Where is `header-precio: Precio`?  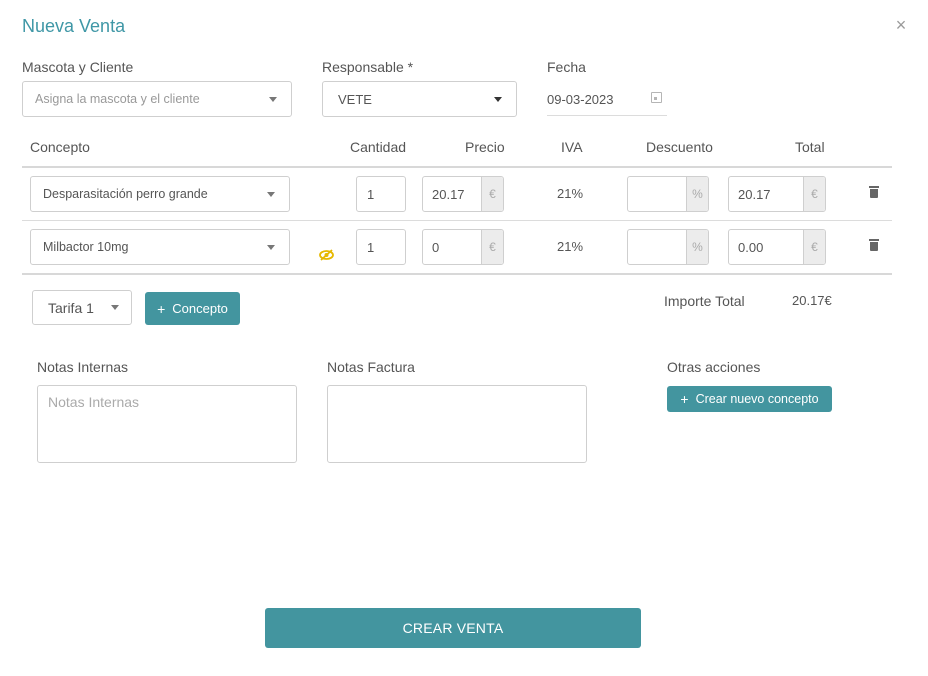
header-precio: Precio is located at coordinates (485, 147).